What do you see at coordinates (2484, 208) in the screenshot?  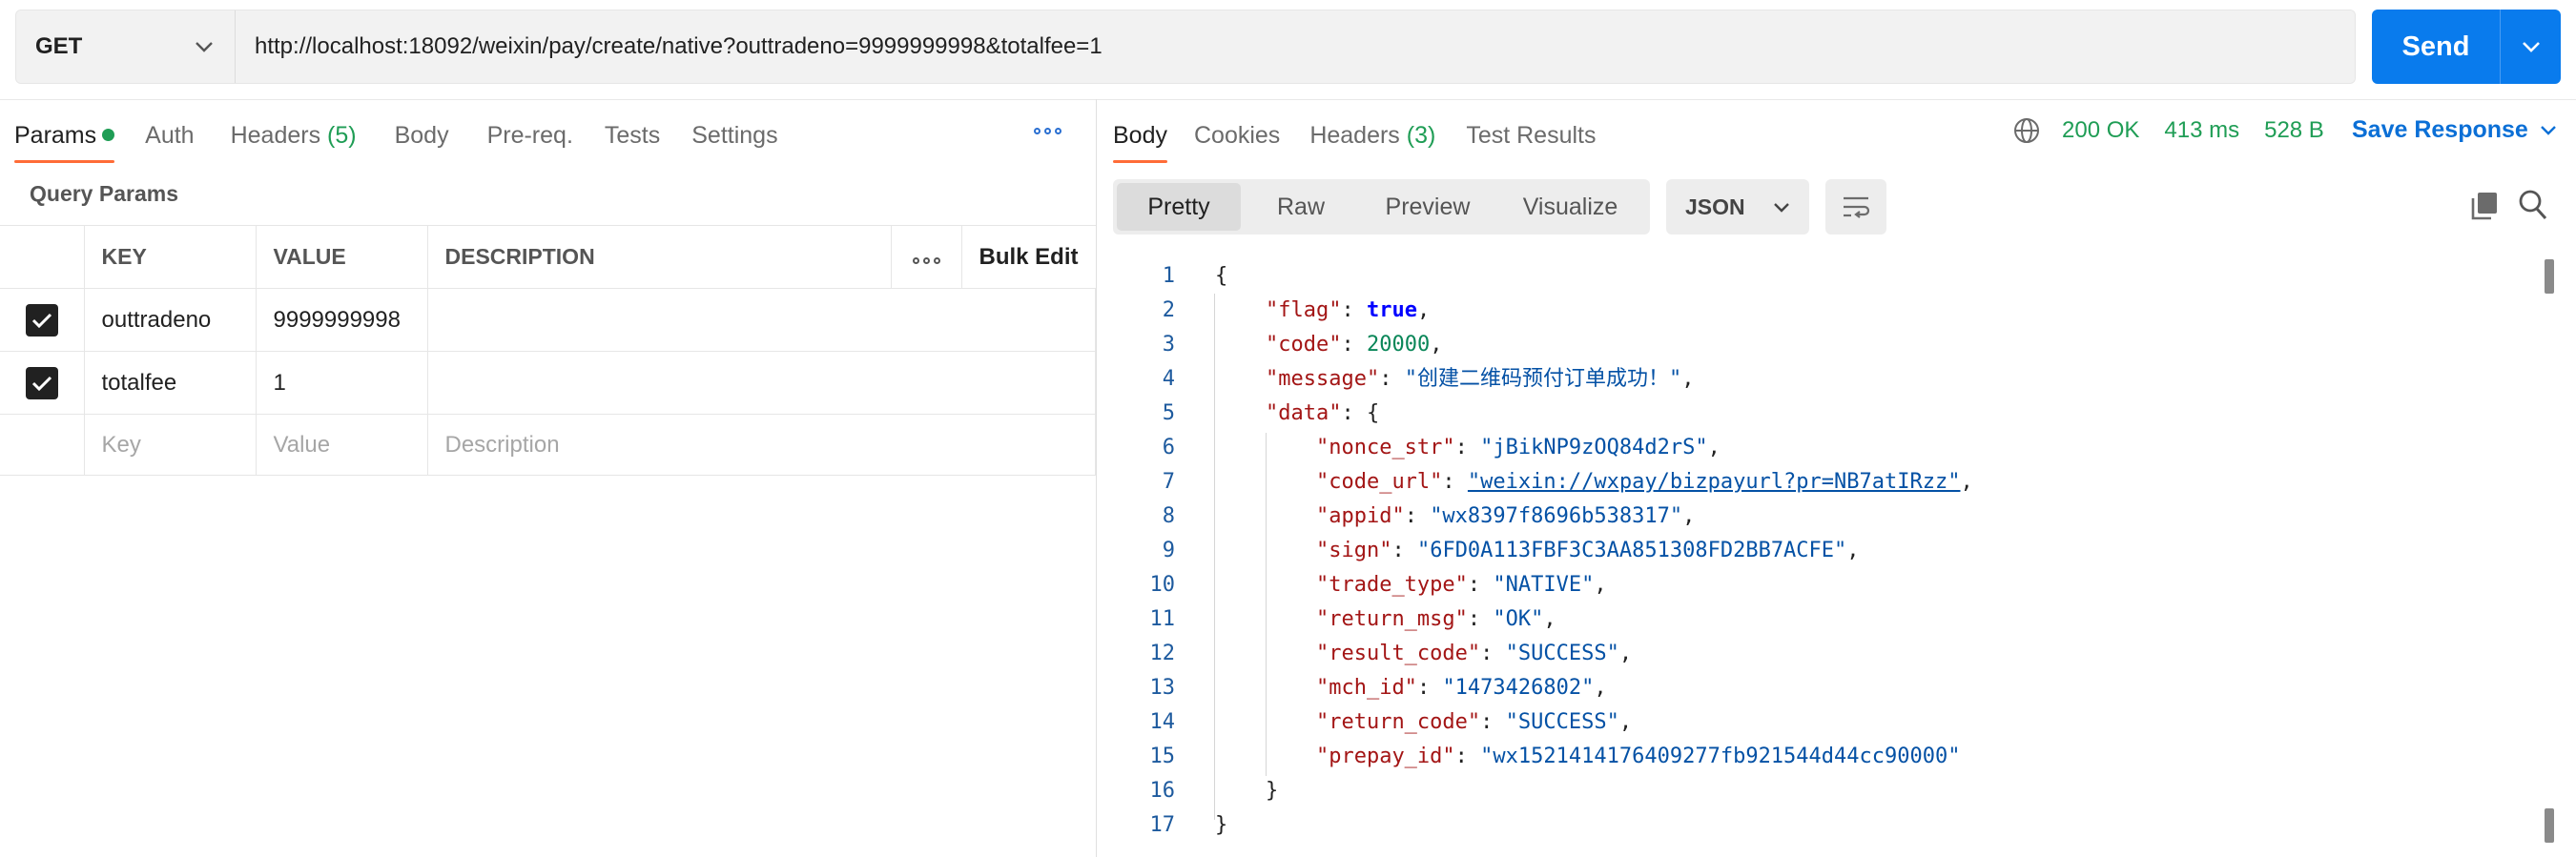 I see `copy-button` at bounding box center [2484, 208].